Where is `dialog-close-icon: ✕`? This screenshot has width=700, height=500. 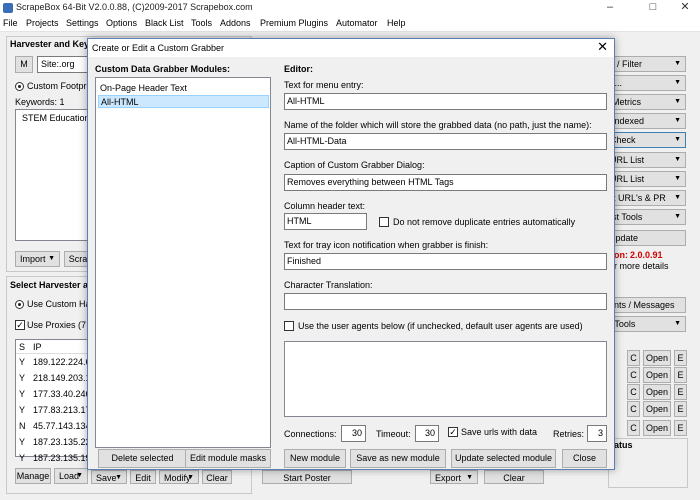 dialog-close-icon: ✕ is located at coordinates (602, 47).